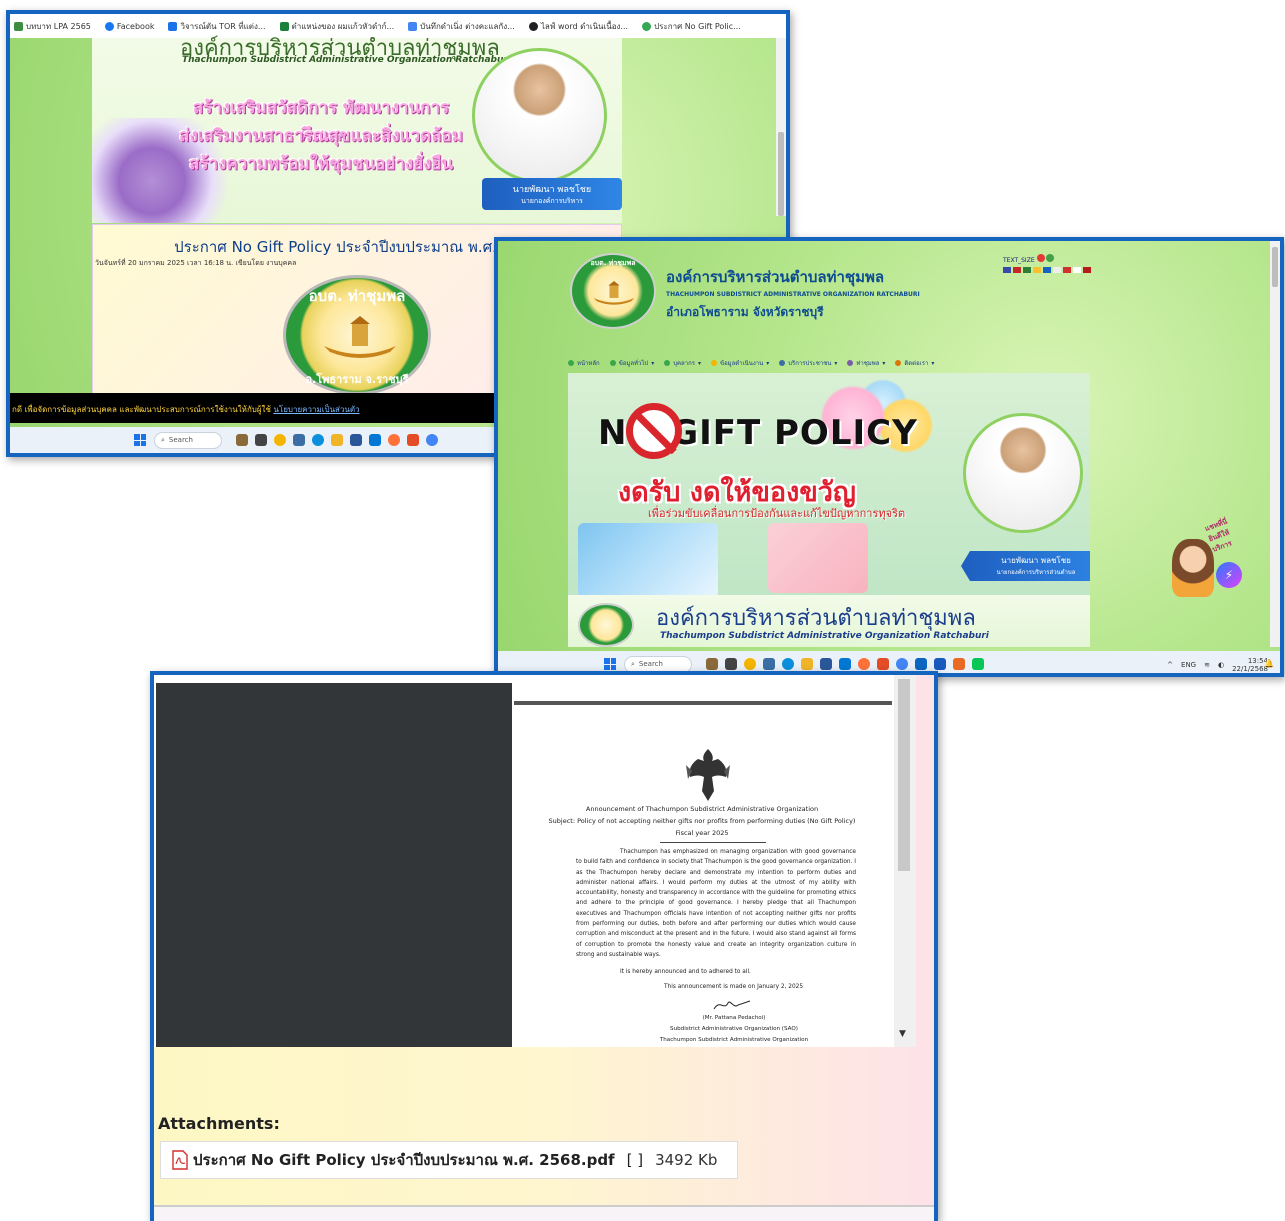 The height and width of the screenshot is (1221, 1285). What do you see at coordinates (1250, 665) in the screenshot?
I see `tray-clock: 13:54 22/1/2568` at bounding box center [1250, 665].